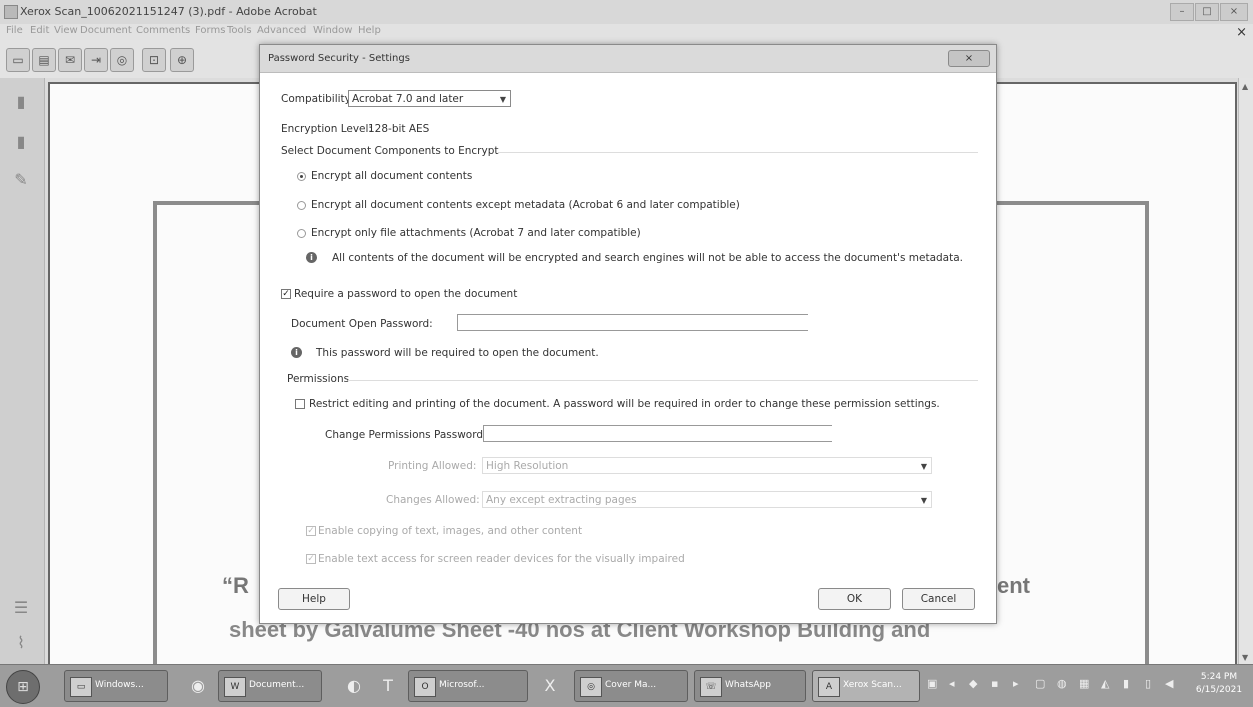 This screenshot has width=1253, height=707. What do you see at coordinates (182, 60) in the screenshot?
I see `zoom-icon: ⊕` at bounding box center [182, 60].